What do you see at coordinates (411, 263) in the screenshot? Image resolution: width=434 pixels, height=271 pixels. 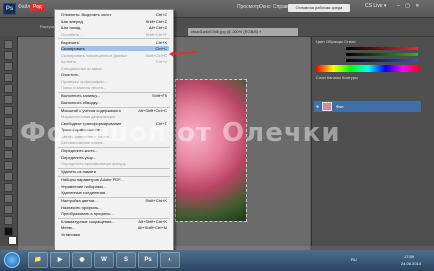 I see `clock-date: 24.08.2014` at bounding box center [411, 263].